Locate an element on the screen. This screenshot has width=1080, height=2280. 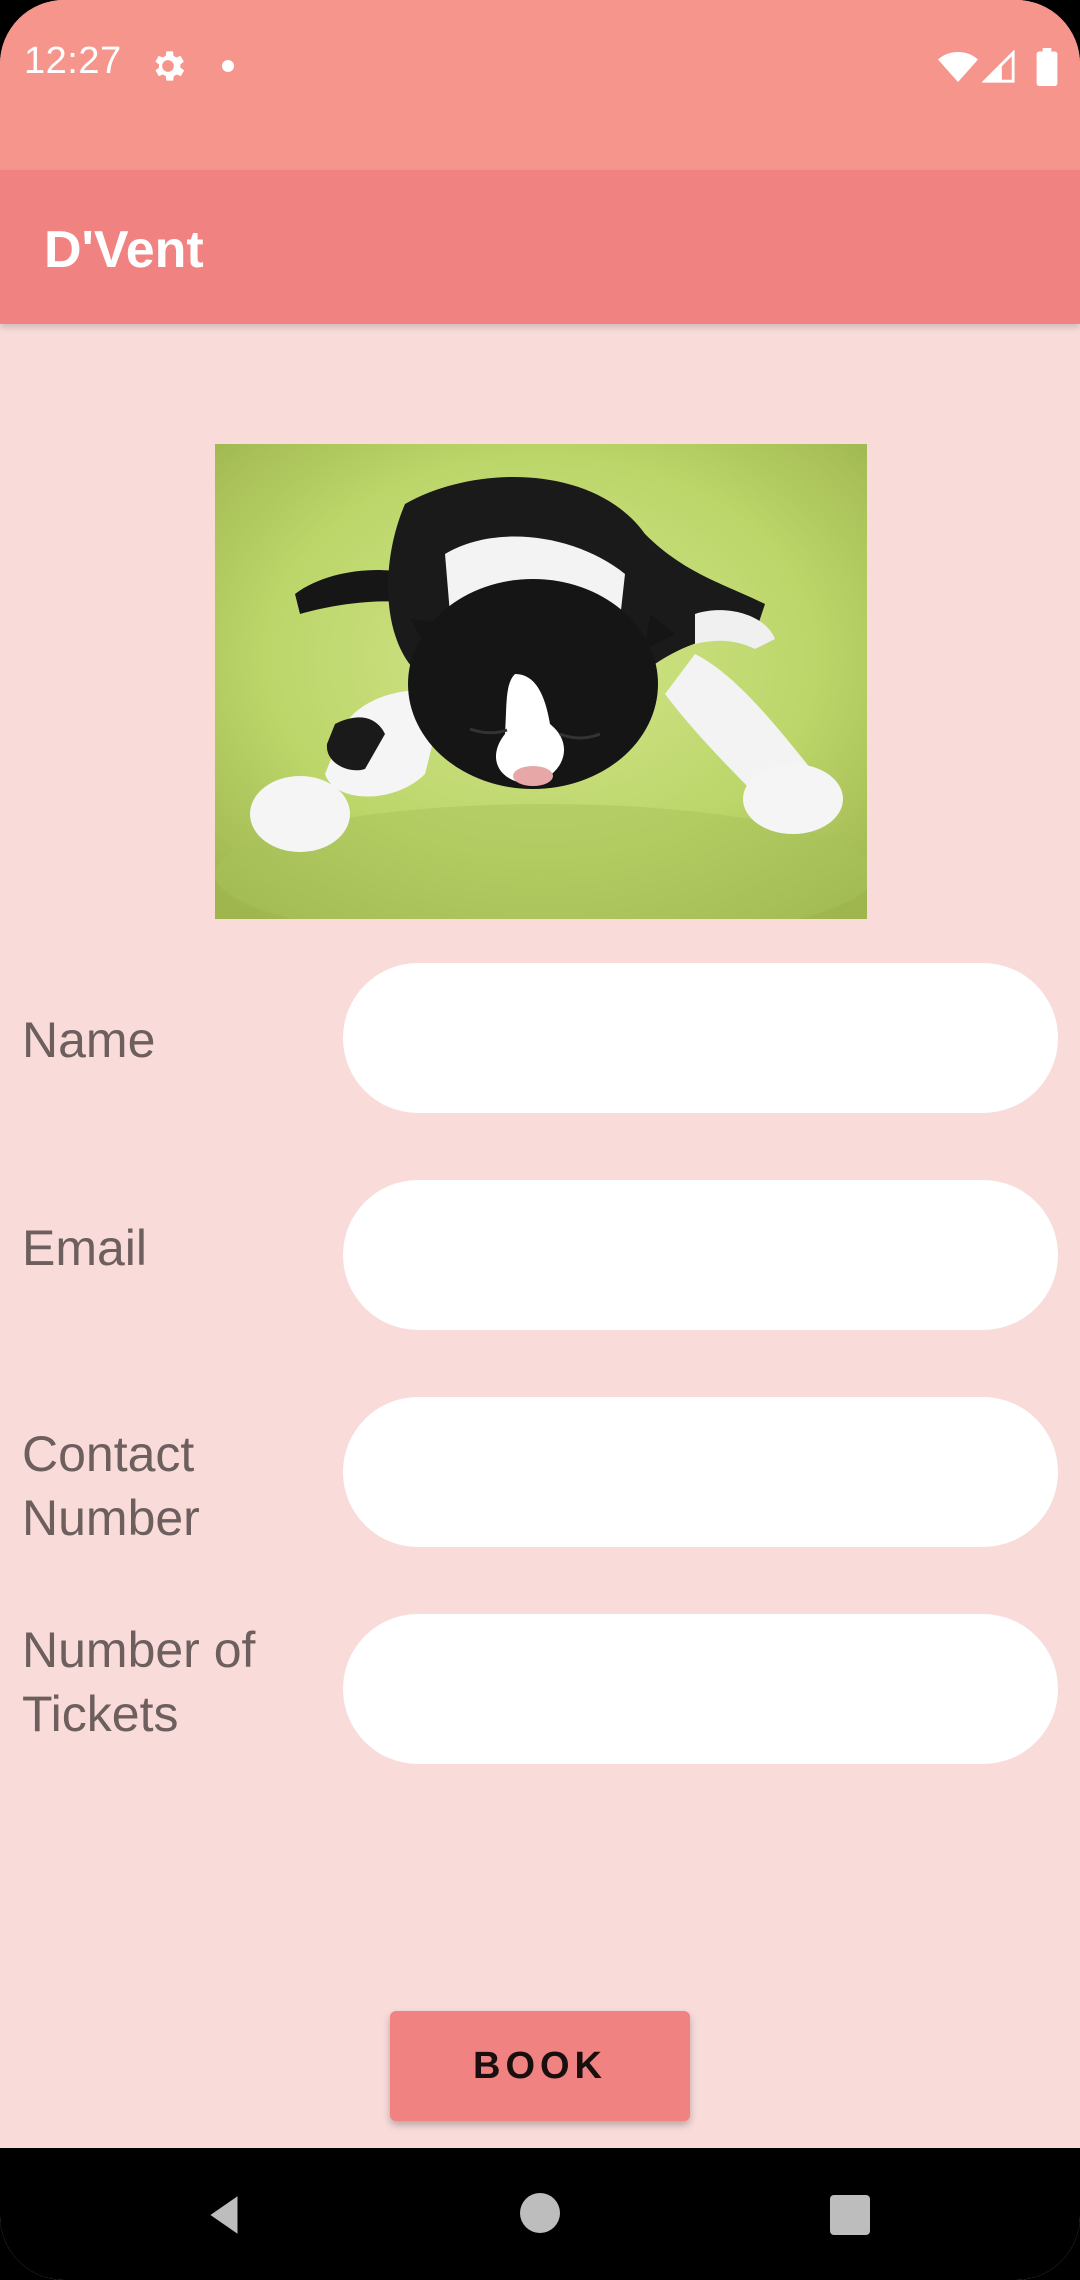
status-bar: 12:27 is located at coordinates (540, 85).